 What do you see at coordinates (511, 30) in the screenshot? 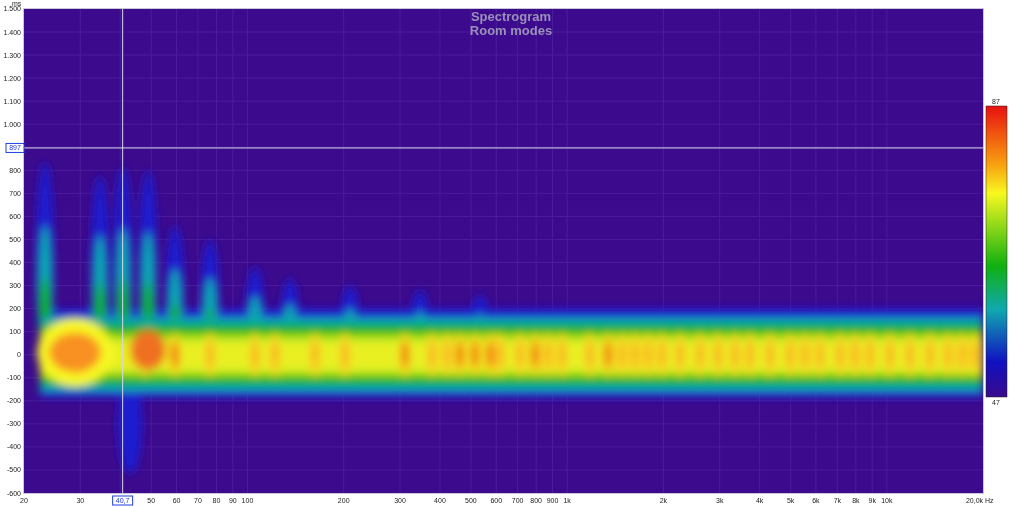
I see `chart-subtitle: Room modes` at bounding box center [511, 30].